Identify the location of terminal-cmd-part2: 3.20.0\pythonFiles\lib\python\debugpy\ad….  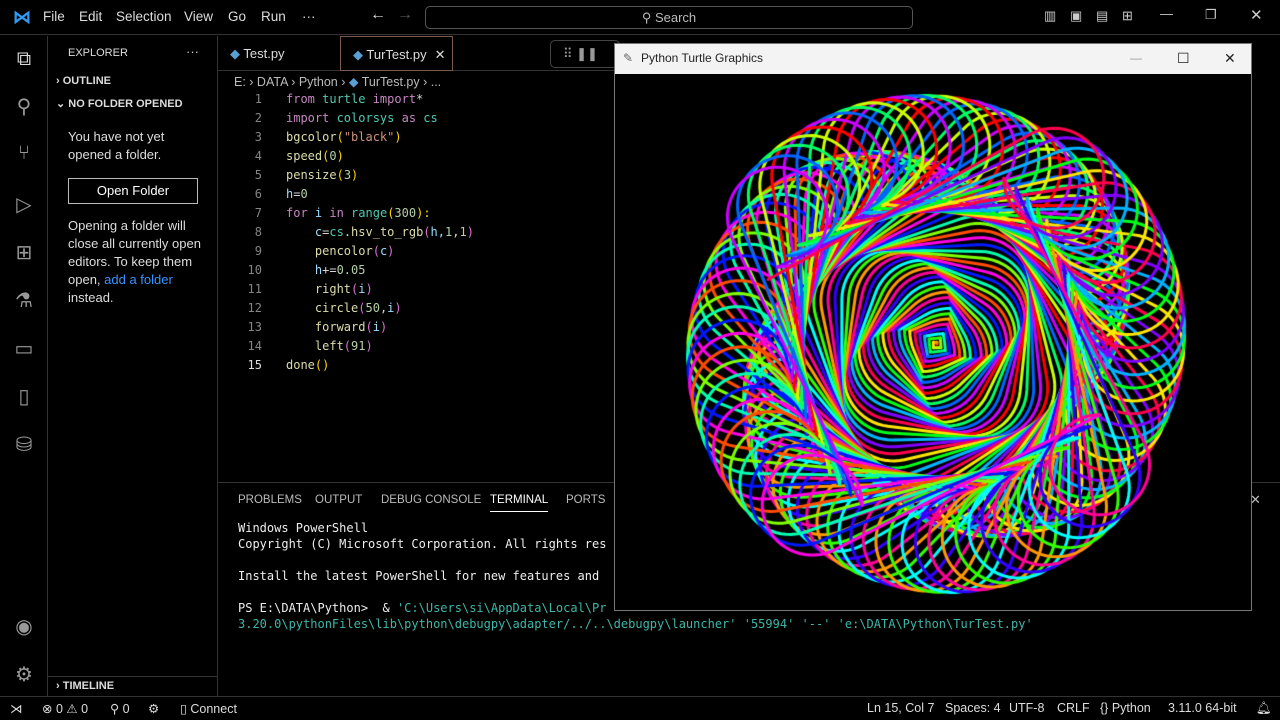
(635, 624).